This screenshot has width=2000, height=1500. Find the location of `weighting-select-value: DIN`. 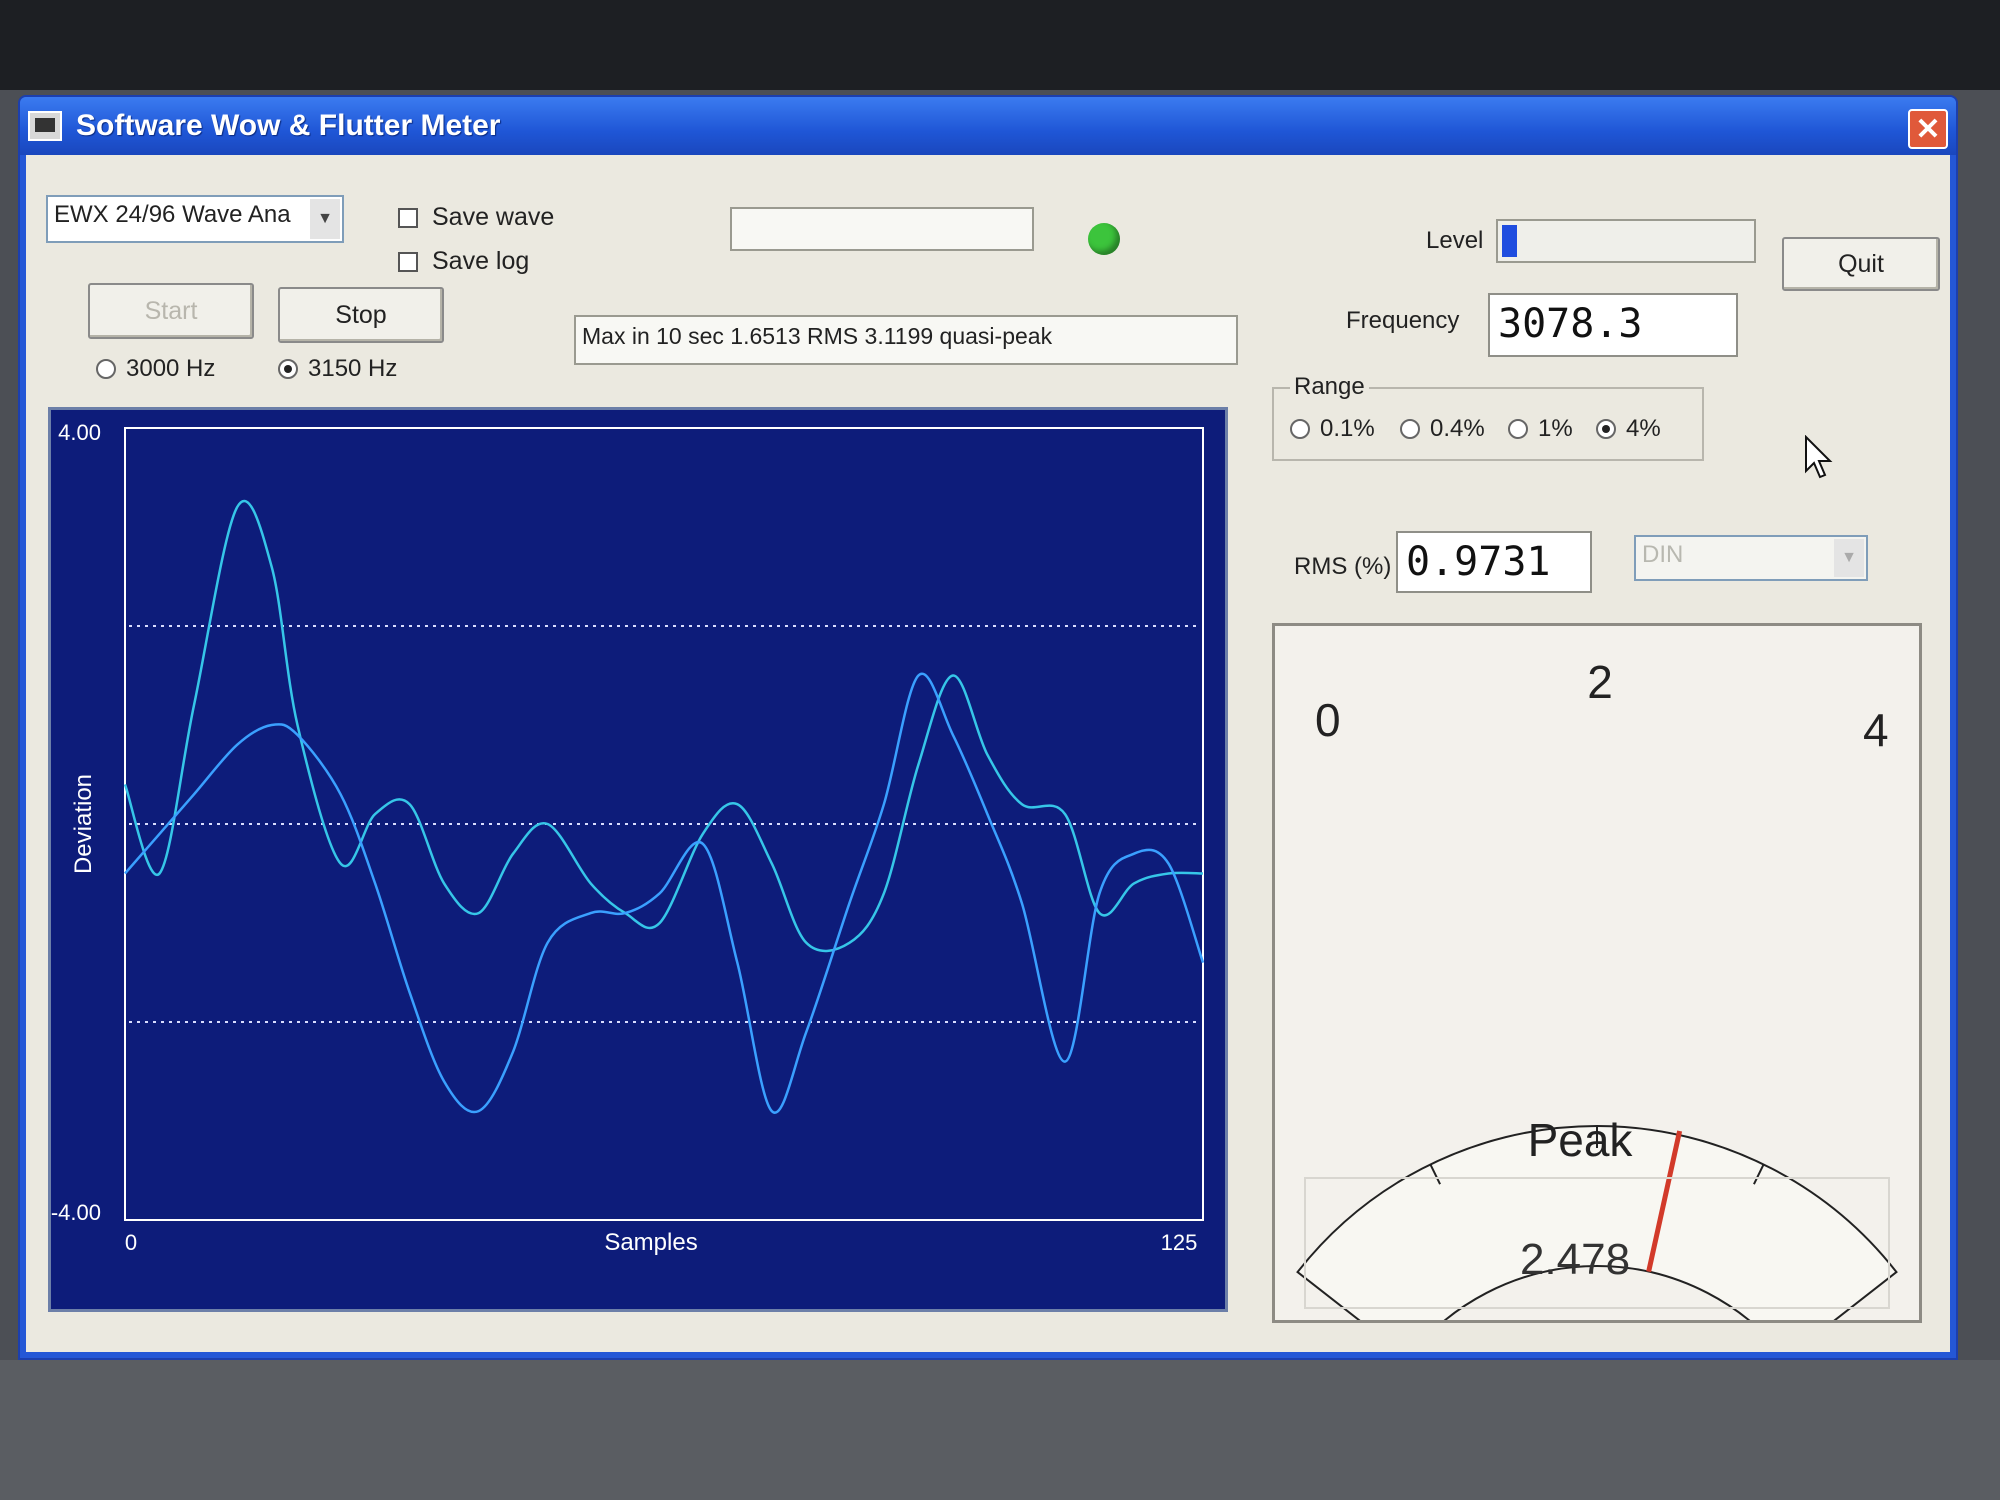

weighting-select-value: DIN is located at coordinates (1663, 554).